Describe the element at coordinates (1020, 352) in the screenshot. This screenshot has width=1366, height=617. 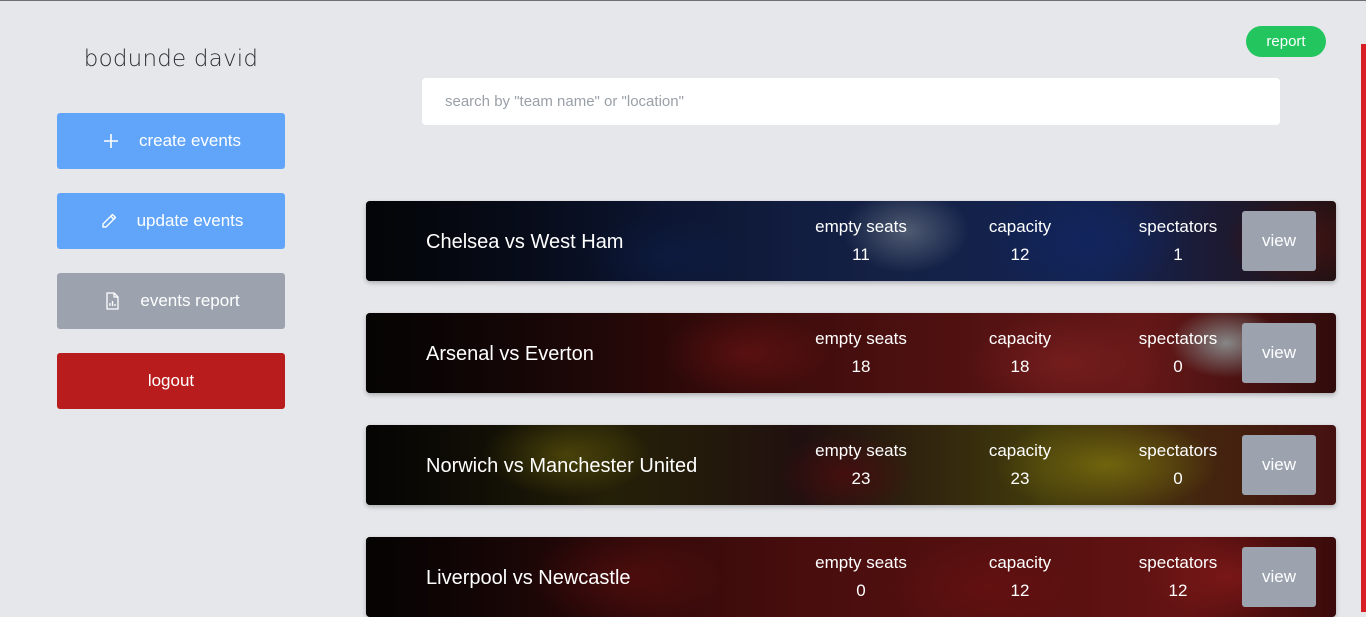
I see `capacity-stat: capacity 18` at that location.